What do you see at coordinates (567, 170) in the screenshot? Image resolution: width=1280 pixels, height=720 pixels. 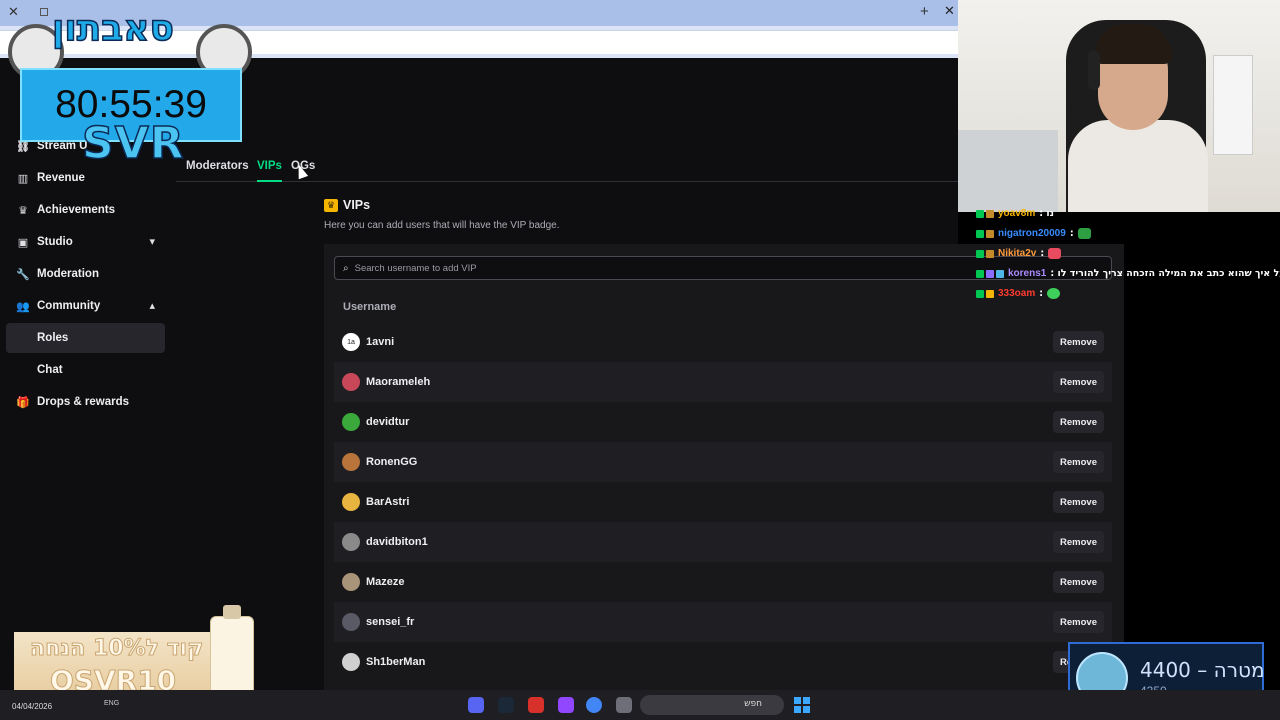 I see `roles-tabs: Moderators VIPs OGs` at bounding box center [567, 170].